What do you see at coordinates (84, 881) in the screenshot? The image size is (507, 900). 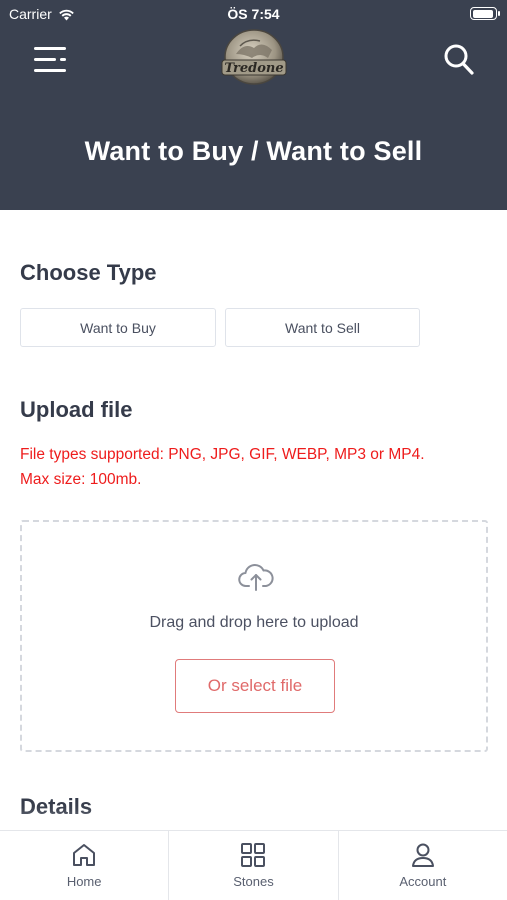 I see `nav-label-home: Home` at bounding box center [84, 881].